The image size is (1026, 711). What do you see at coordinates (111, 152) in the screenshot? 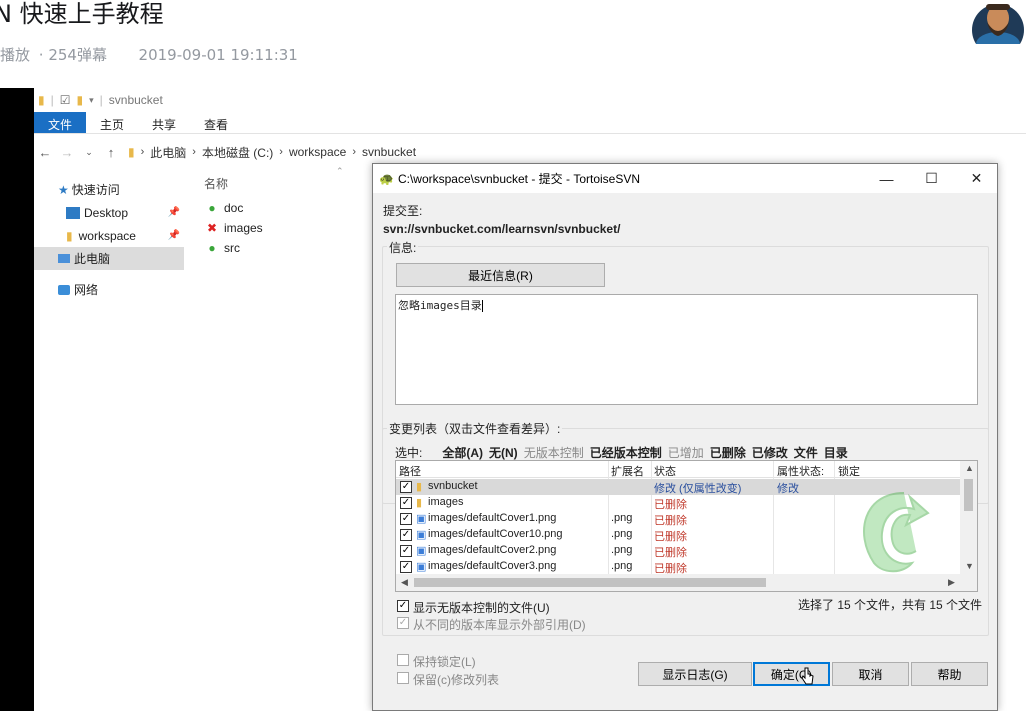
I see `up-arrow-icon: ↑` at bounding box center [111, 152].